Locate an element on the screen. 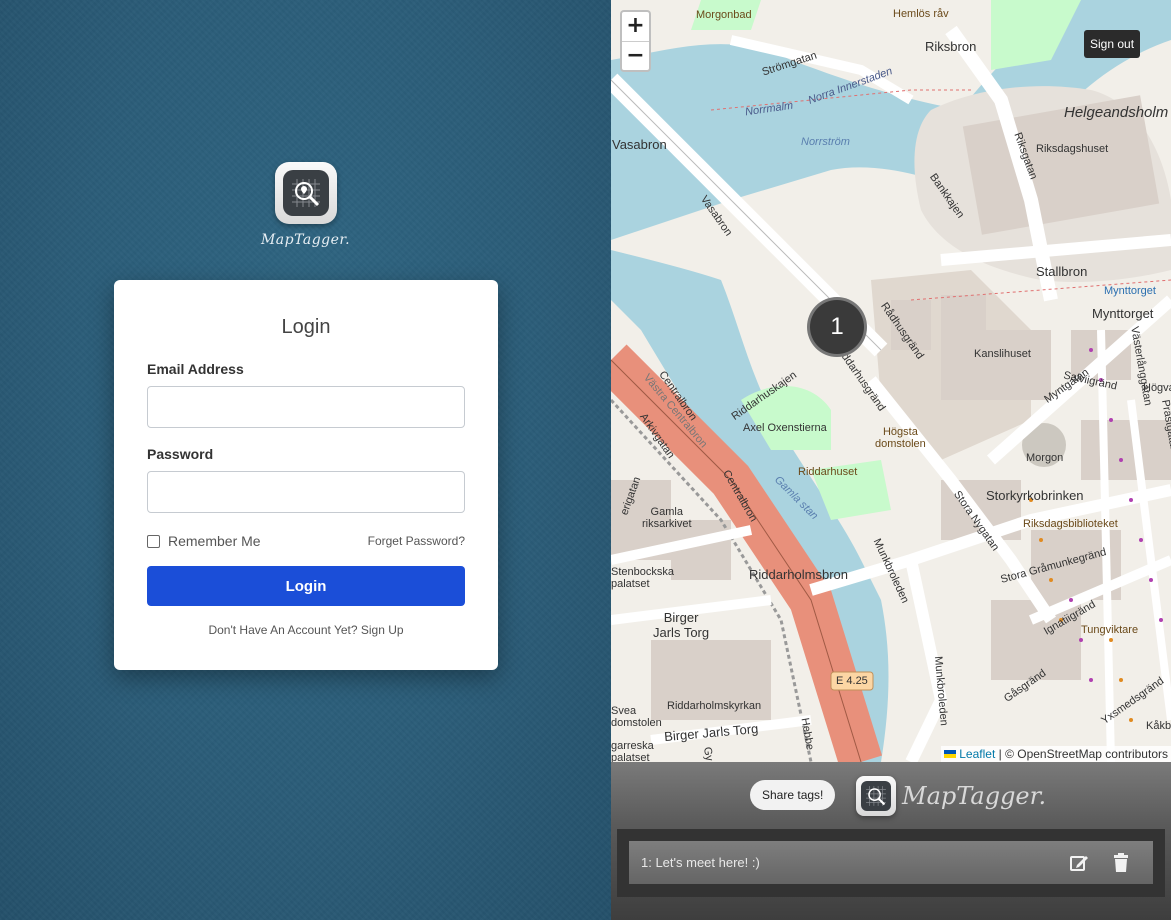 The width and height of the screenshot is (1171, 920). map-label: garreska palatset is located at coordinates (632, 751).